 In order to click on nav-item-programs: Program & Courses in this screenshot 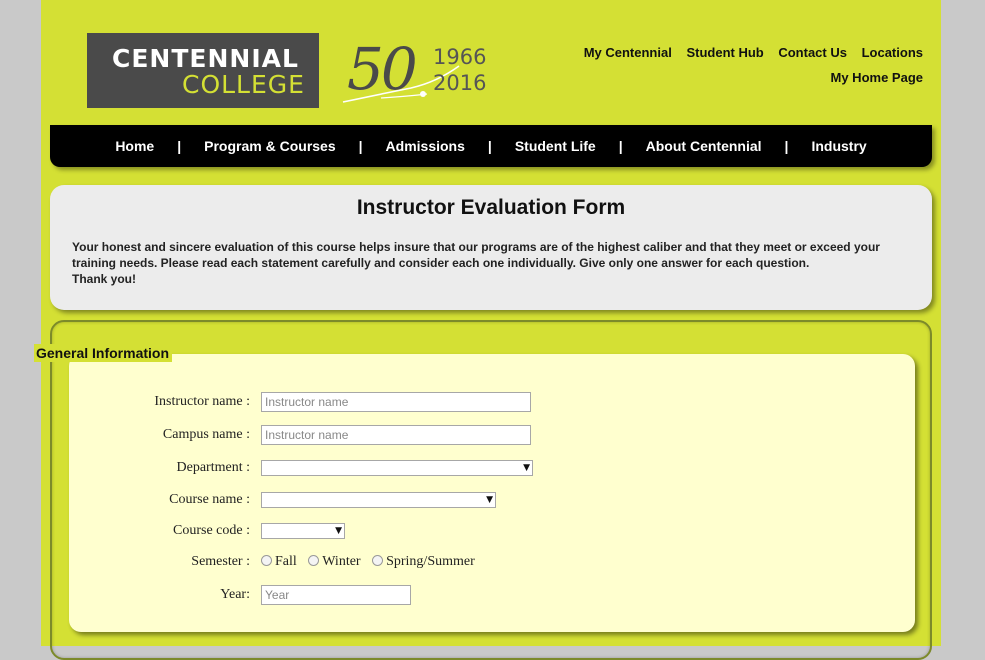, I will do `click(269, 146)`.